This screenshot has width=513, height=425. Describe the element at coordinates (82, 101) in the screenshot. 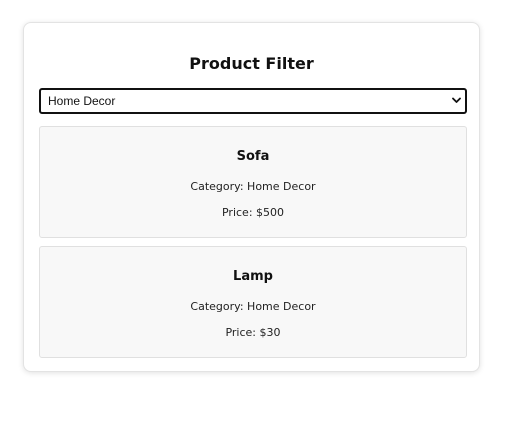

I see `category-select-value: Home Decor` at that location.